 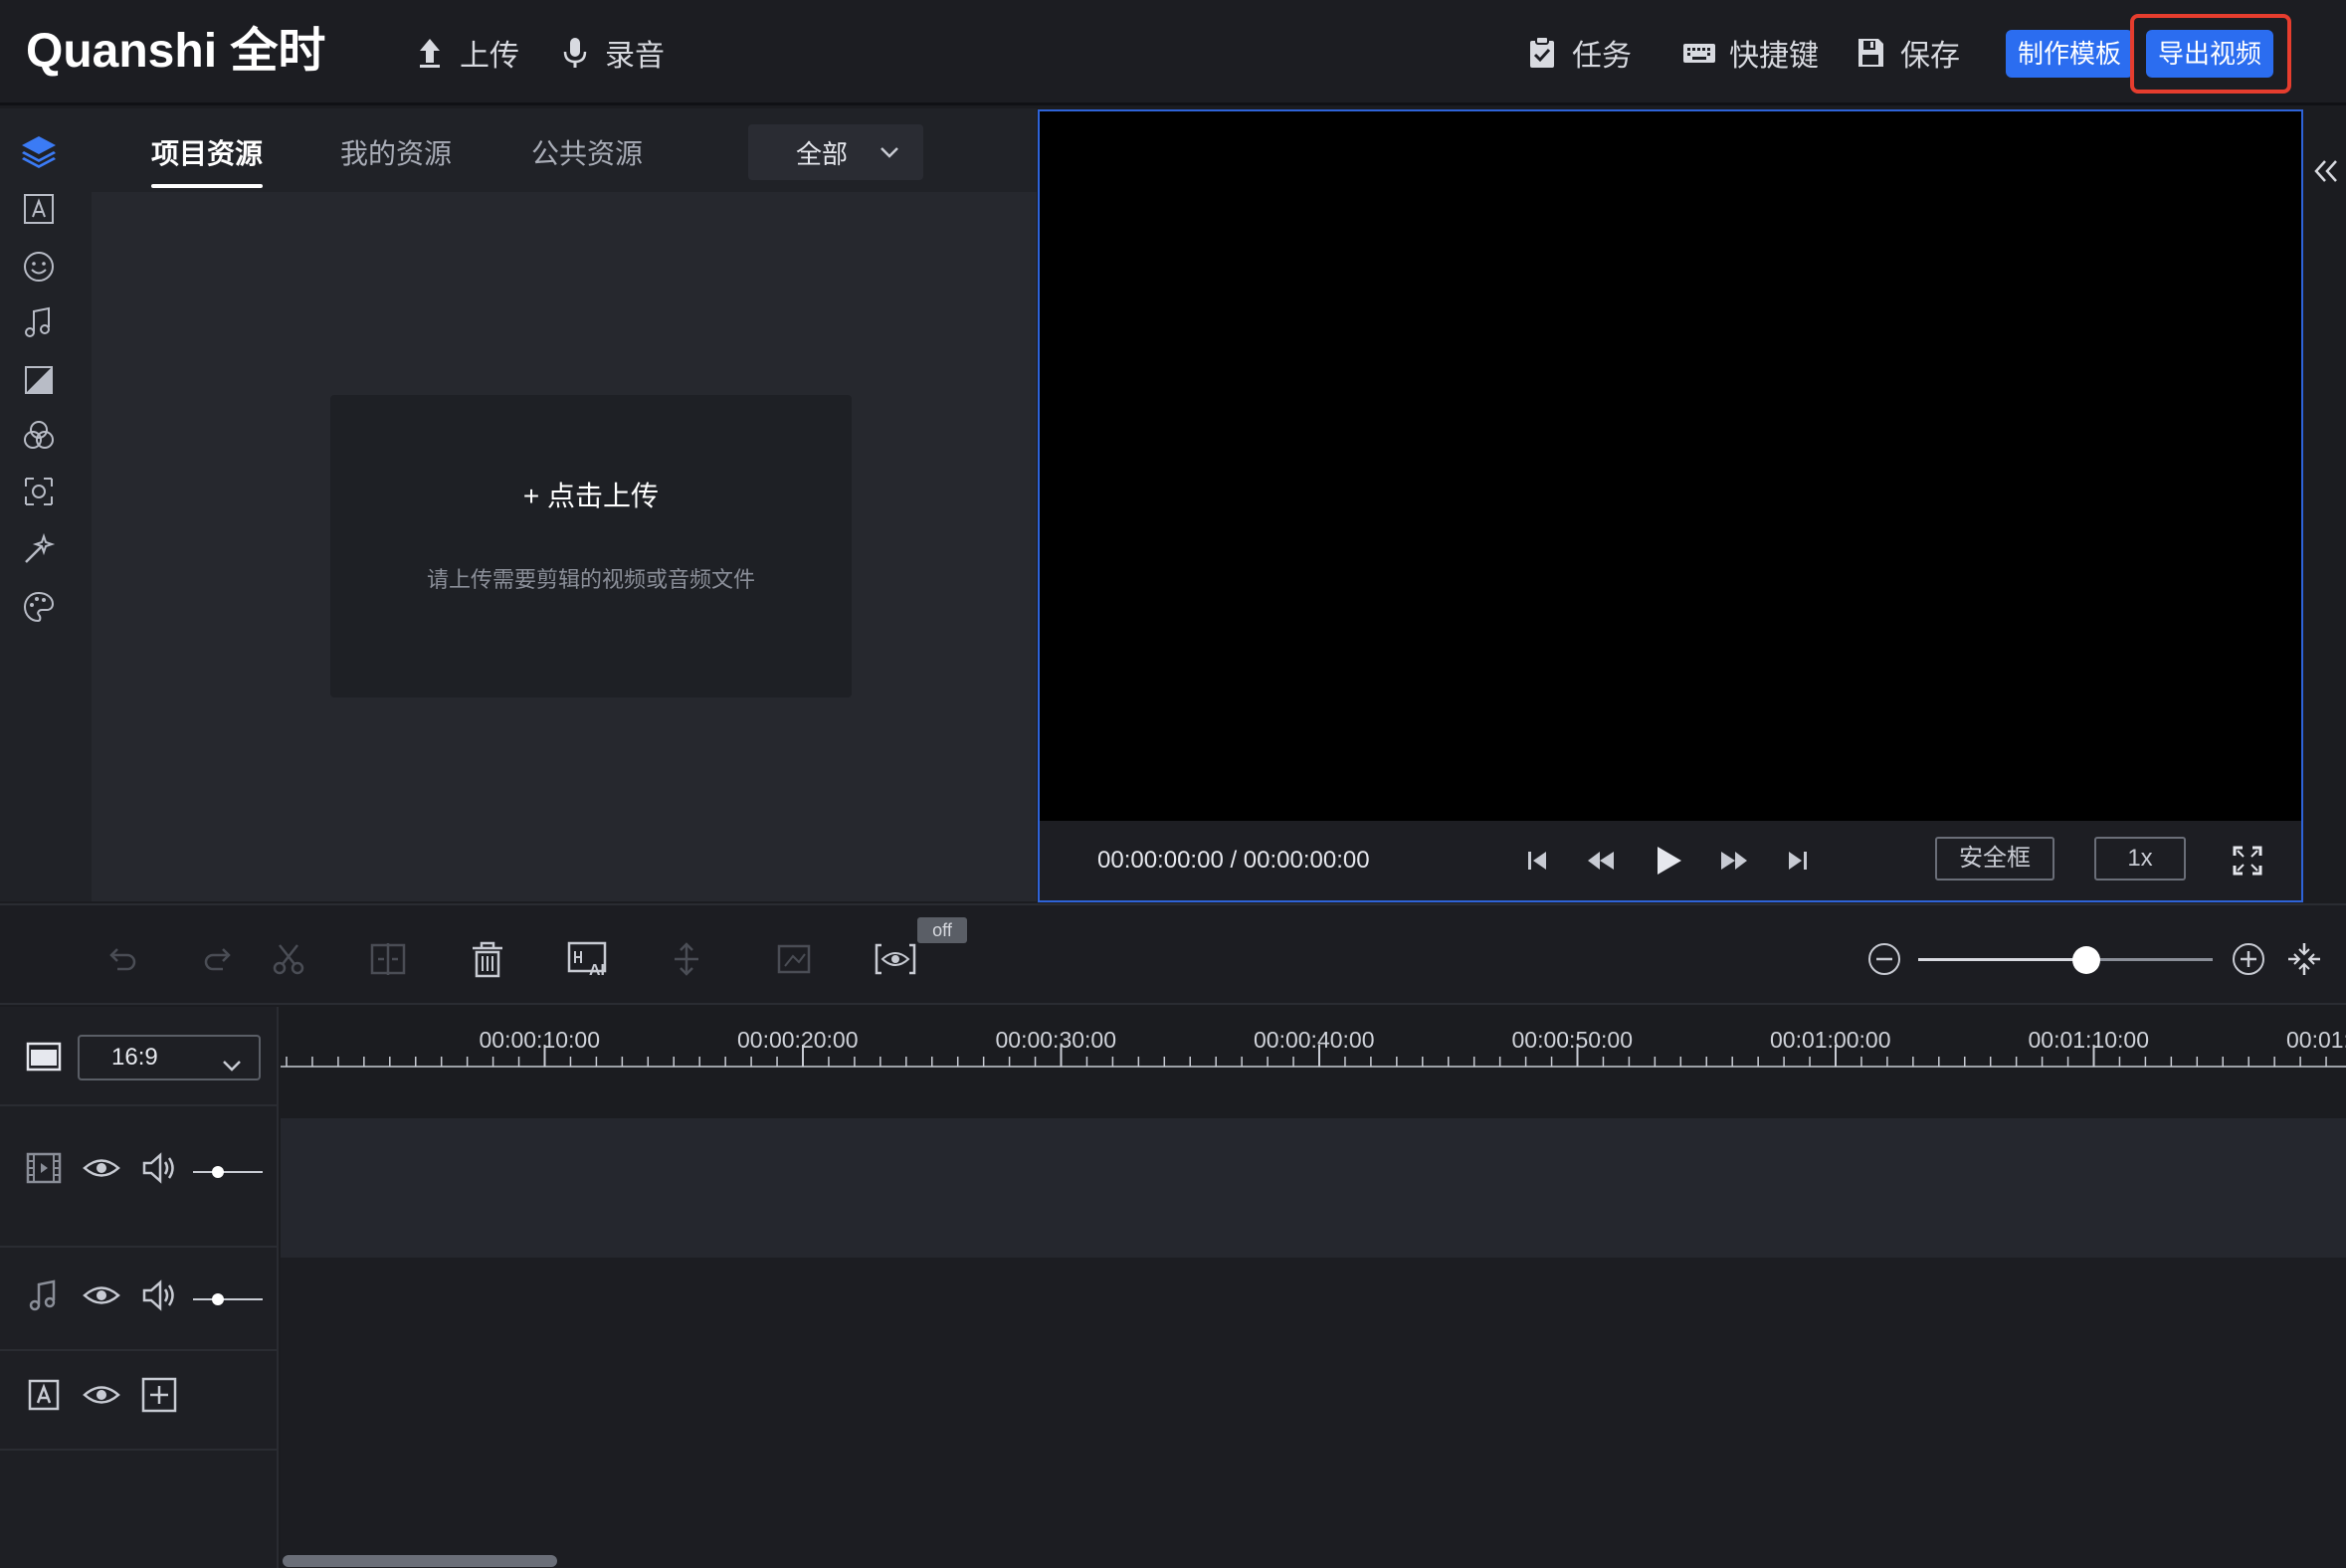 I want to click on upload-dropzone: + 点击上传 请上传需要剪辑的视频或音频文件, so click(x=591, y=546).